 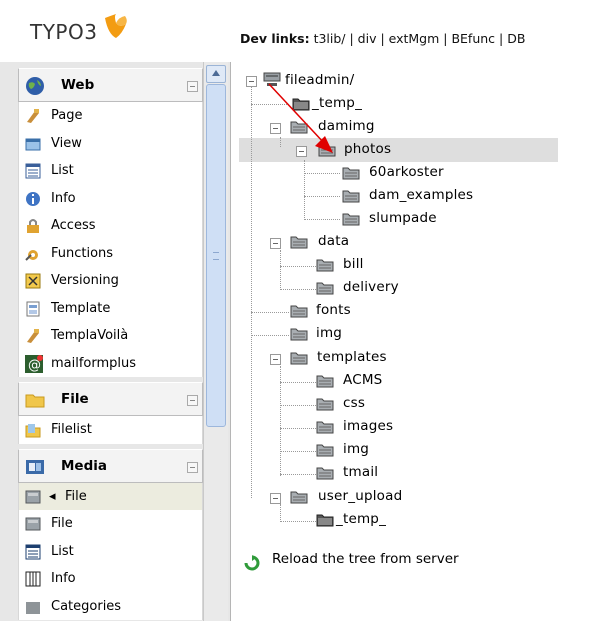 What do you see at coordinates (333, 310) in the screenshot?
I see `tree-node-label: fonts` at bounding box center [333, 310].